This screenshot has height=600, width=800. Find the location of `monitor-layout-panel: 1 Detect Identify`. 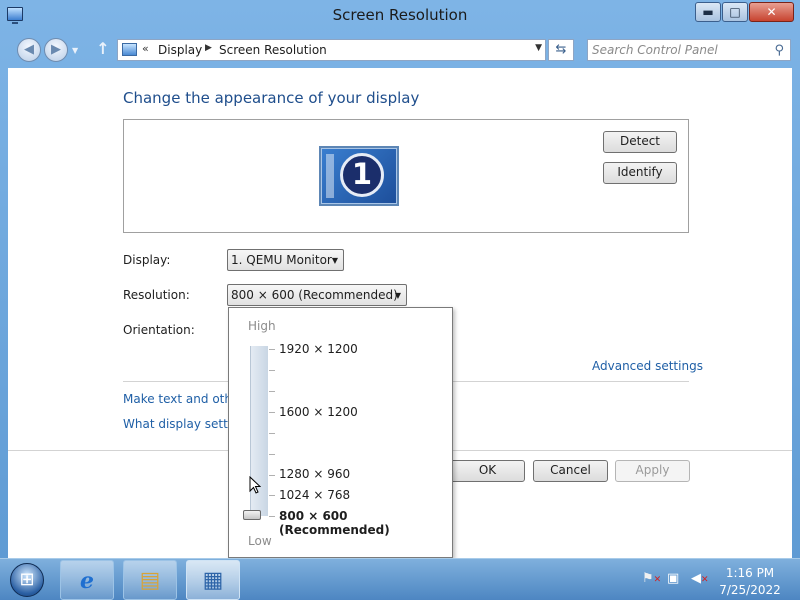

monitor-layout-panel: 1 Detect Identify is located at coordinates (406, 176).